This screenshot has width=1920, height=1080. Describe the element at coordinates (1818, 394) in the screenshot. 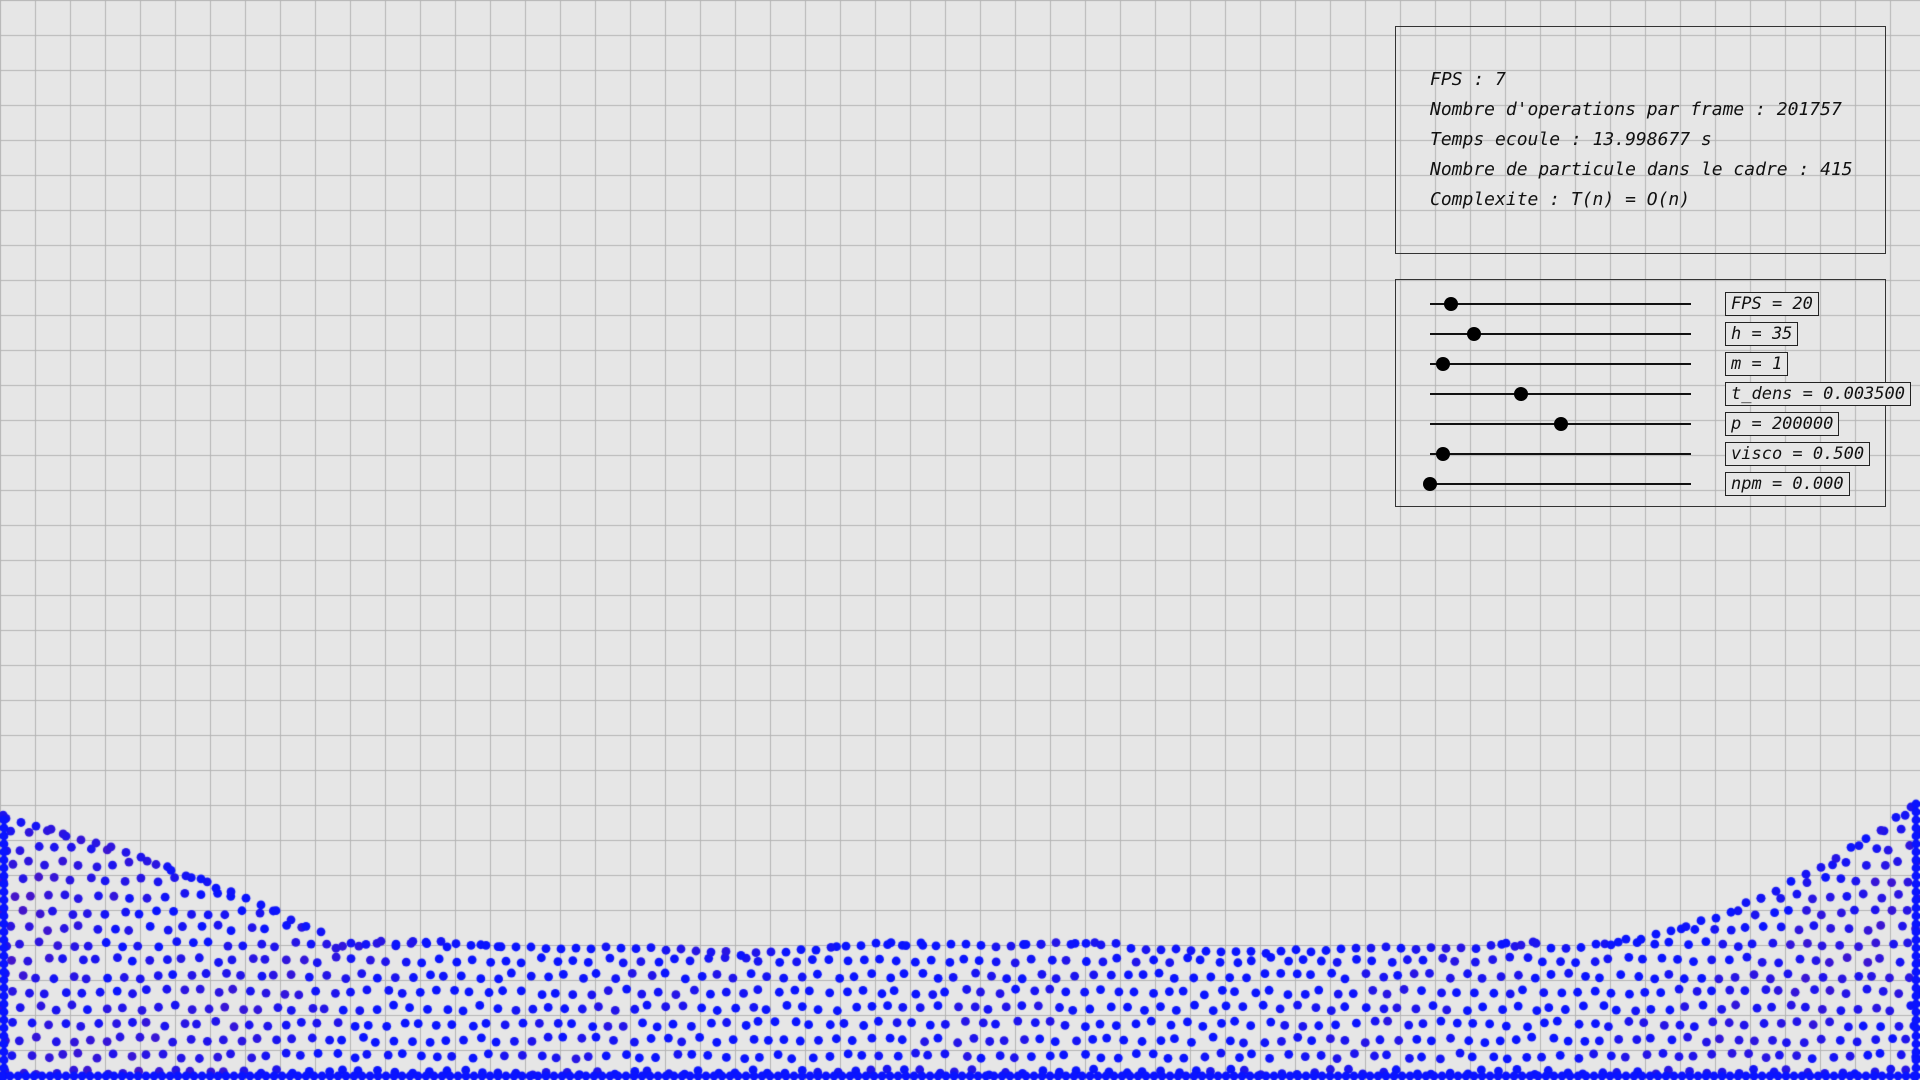

I see `slider-t-dens-value: t_dens = 0.003500` at that location.